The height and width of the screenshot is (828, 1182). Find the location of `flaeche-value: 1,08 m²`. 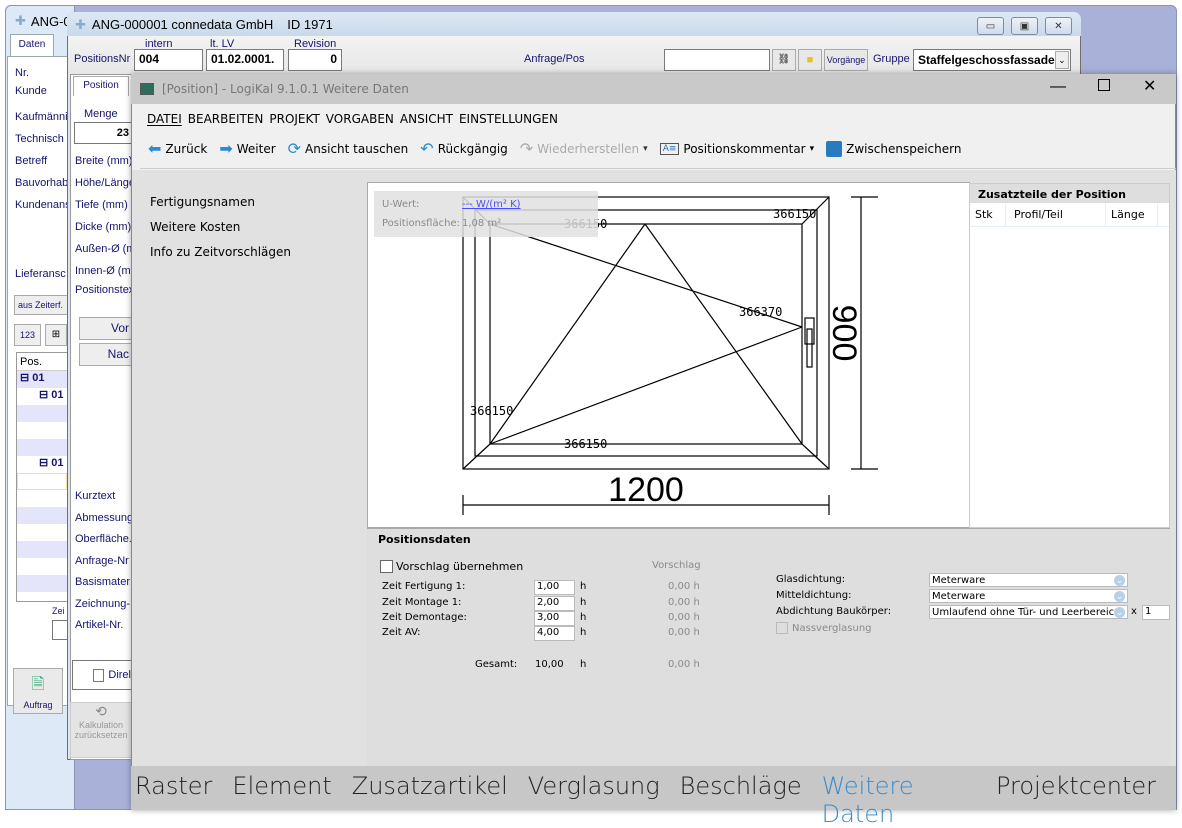

flaeche-value: 1,08 m² is located at coordinates (482, 223).